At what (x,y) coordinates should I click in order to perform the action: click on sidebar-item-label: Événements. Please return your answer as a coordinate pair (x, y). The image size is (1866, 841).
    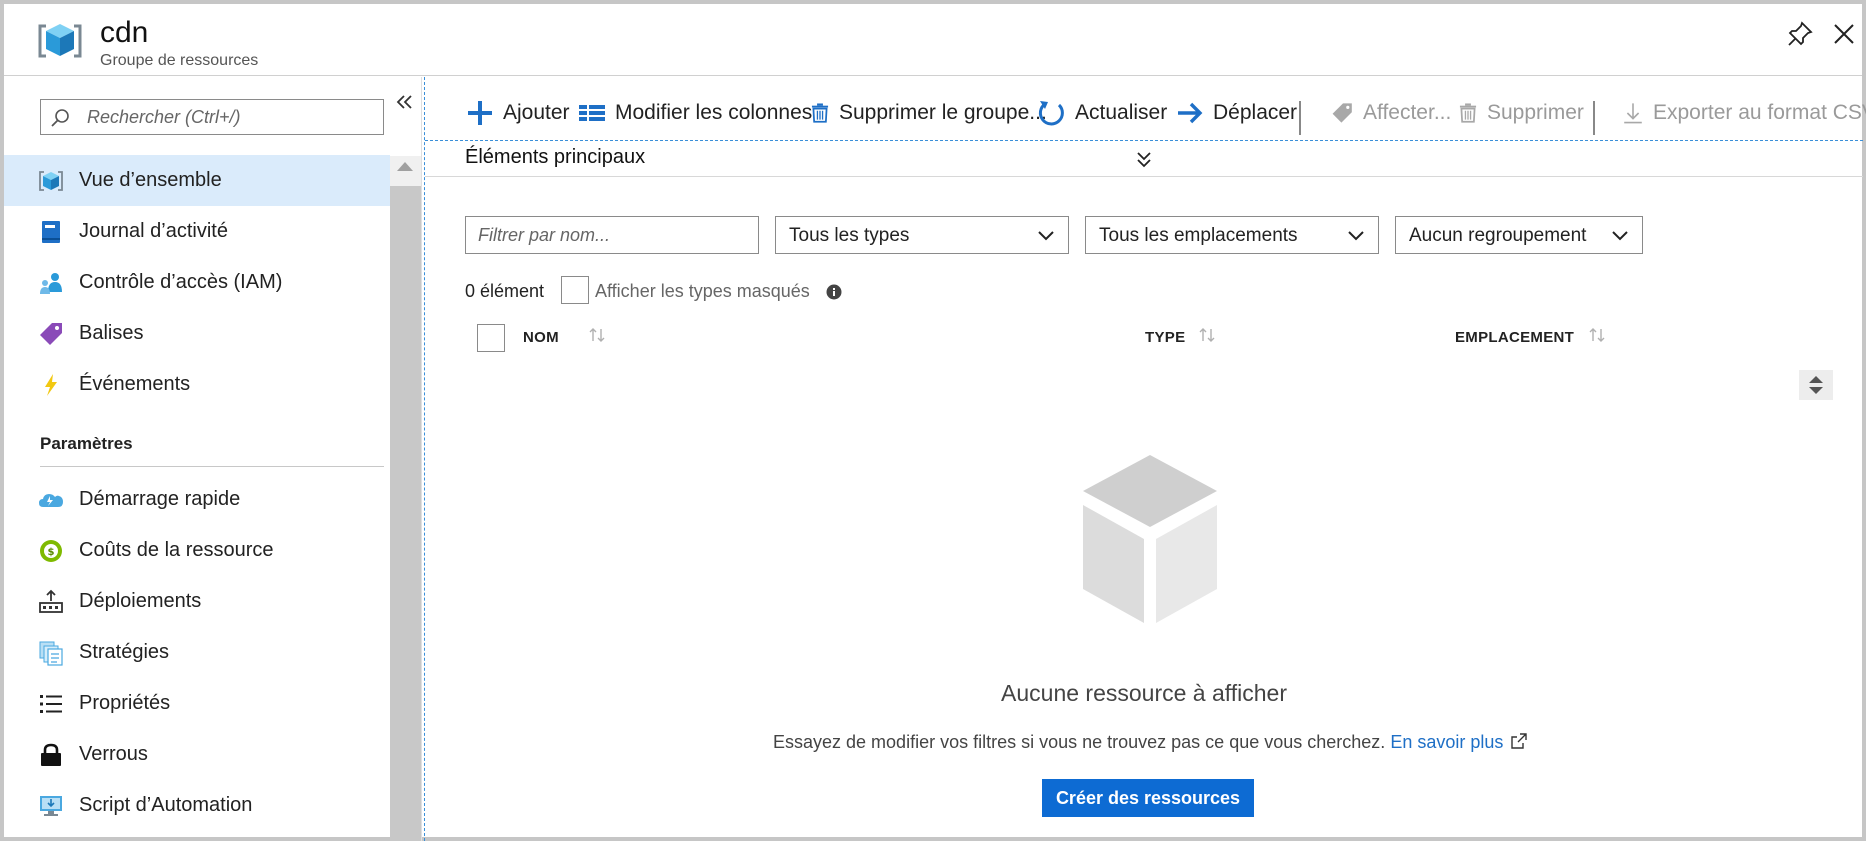
    Looking at the image, I should click on (135, 384).